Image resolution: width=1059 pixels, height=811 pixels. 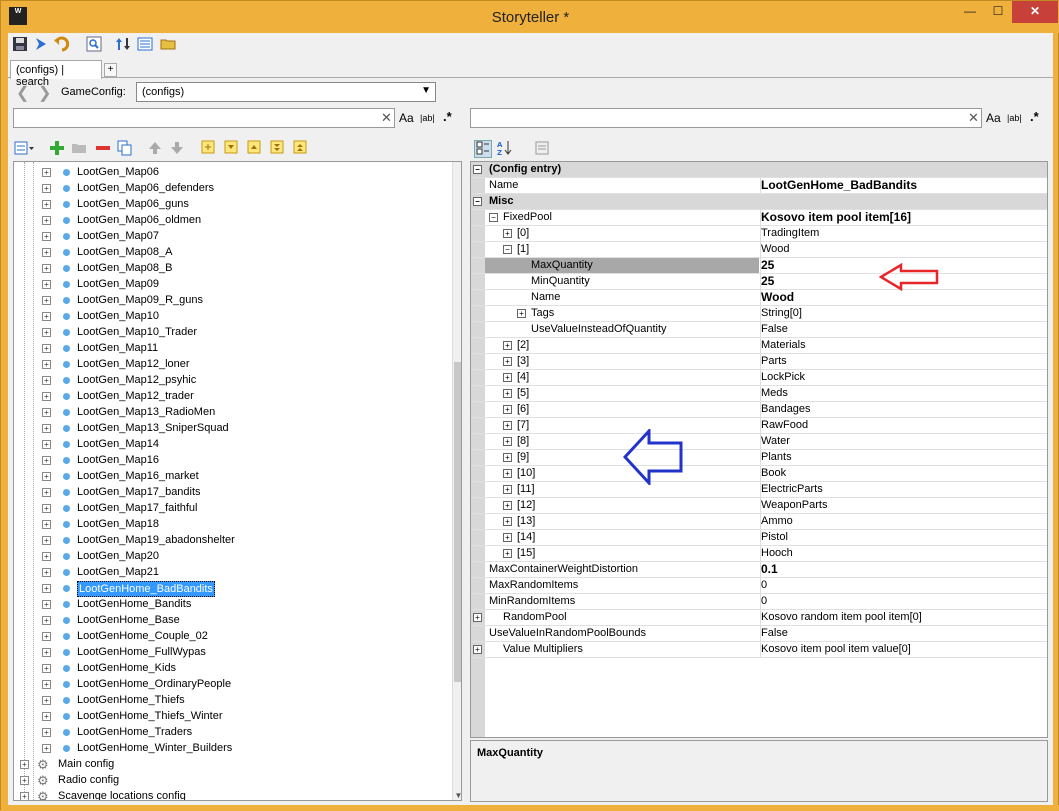 What do you see at coordinates (232, 460) in the screenshot?
I see `tree-item: + LootGen_Map16` at bounding box center [232, 460].